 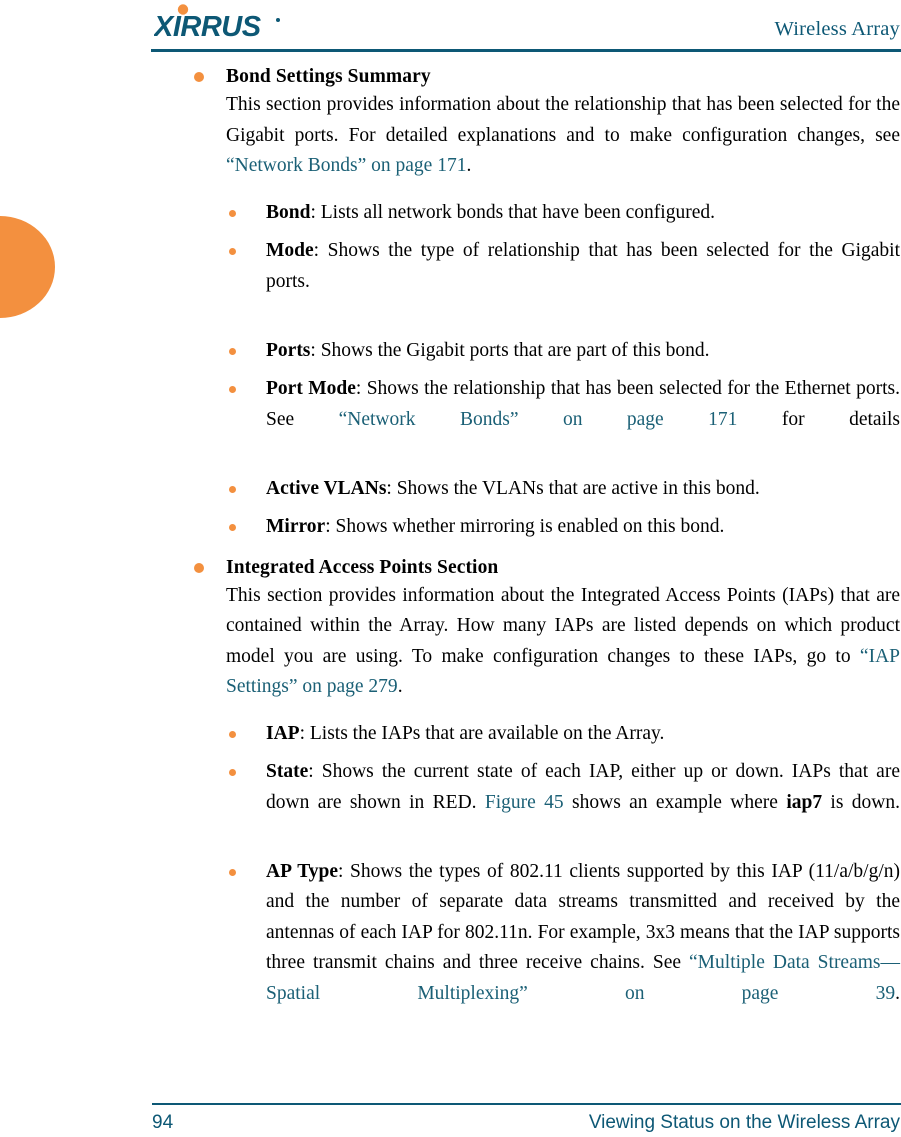 I want to click on field-term: IAP, so click(x=283, y=733).